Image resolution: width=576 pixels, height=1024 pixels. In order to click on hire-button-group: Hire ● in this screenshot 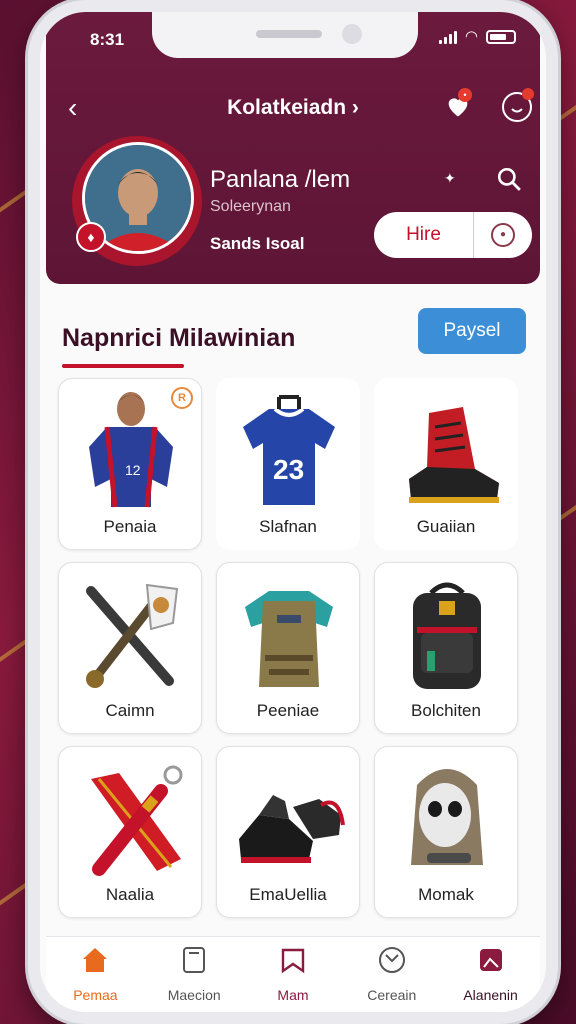, I will do `click(453, 235)`.